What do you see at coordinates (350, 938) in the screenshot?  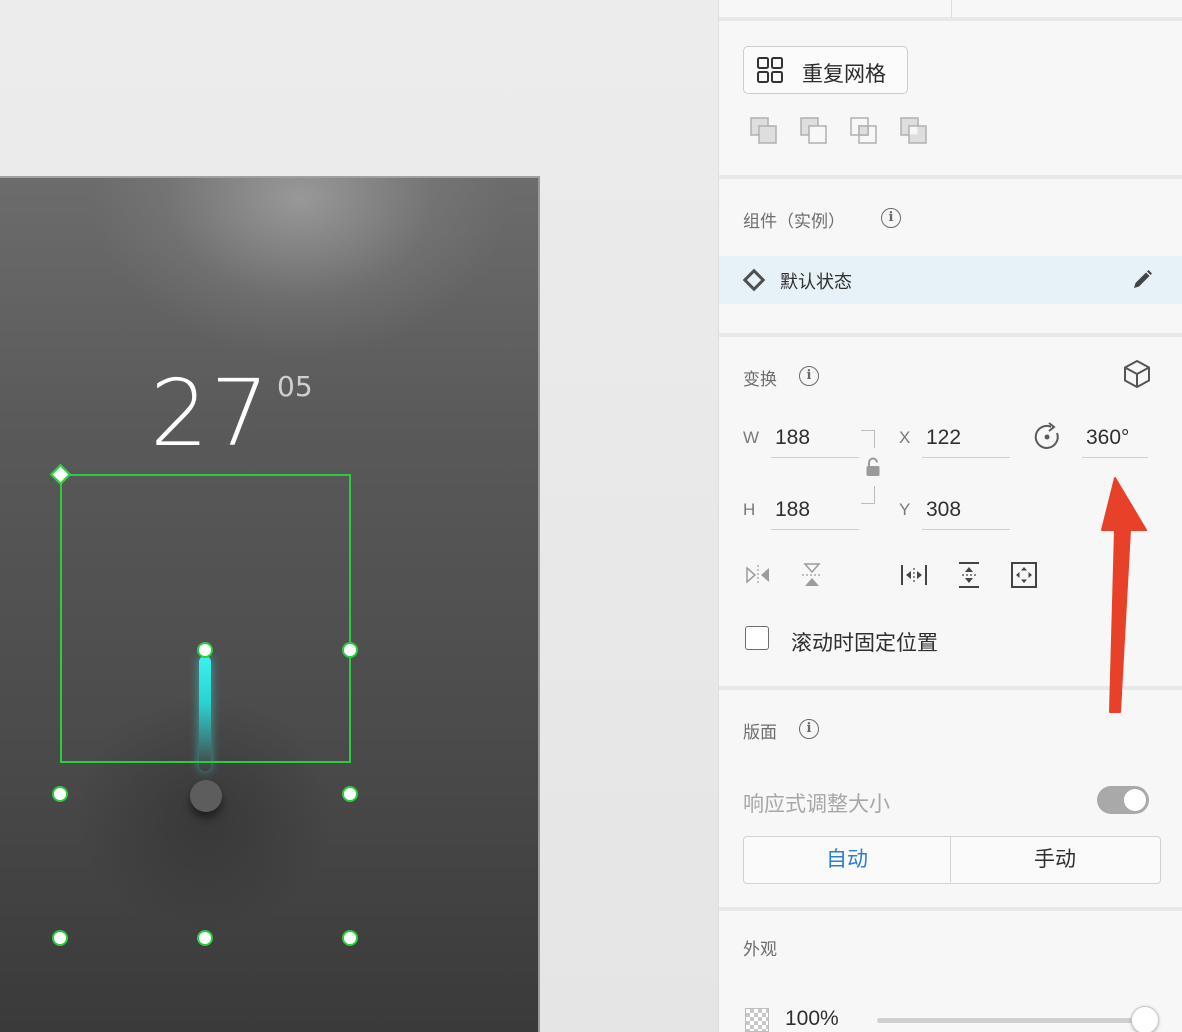 I see `resize-handle-bottom-right` at bounding box center [350, 938].